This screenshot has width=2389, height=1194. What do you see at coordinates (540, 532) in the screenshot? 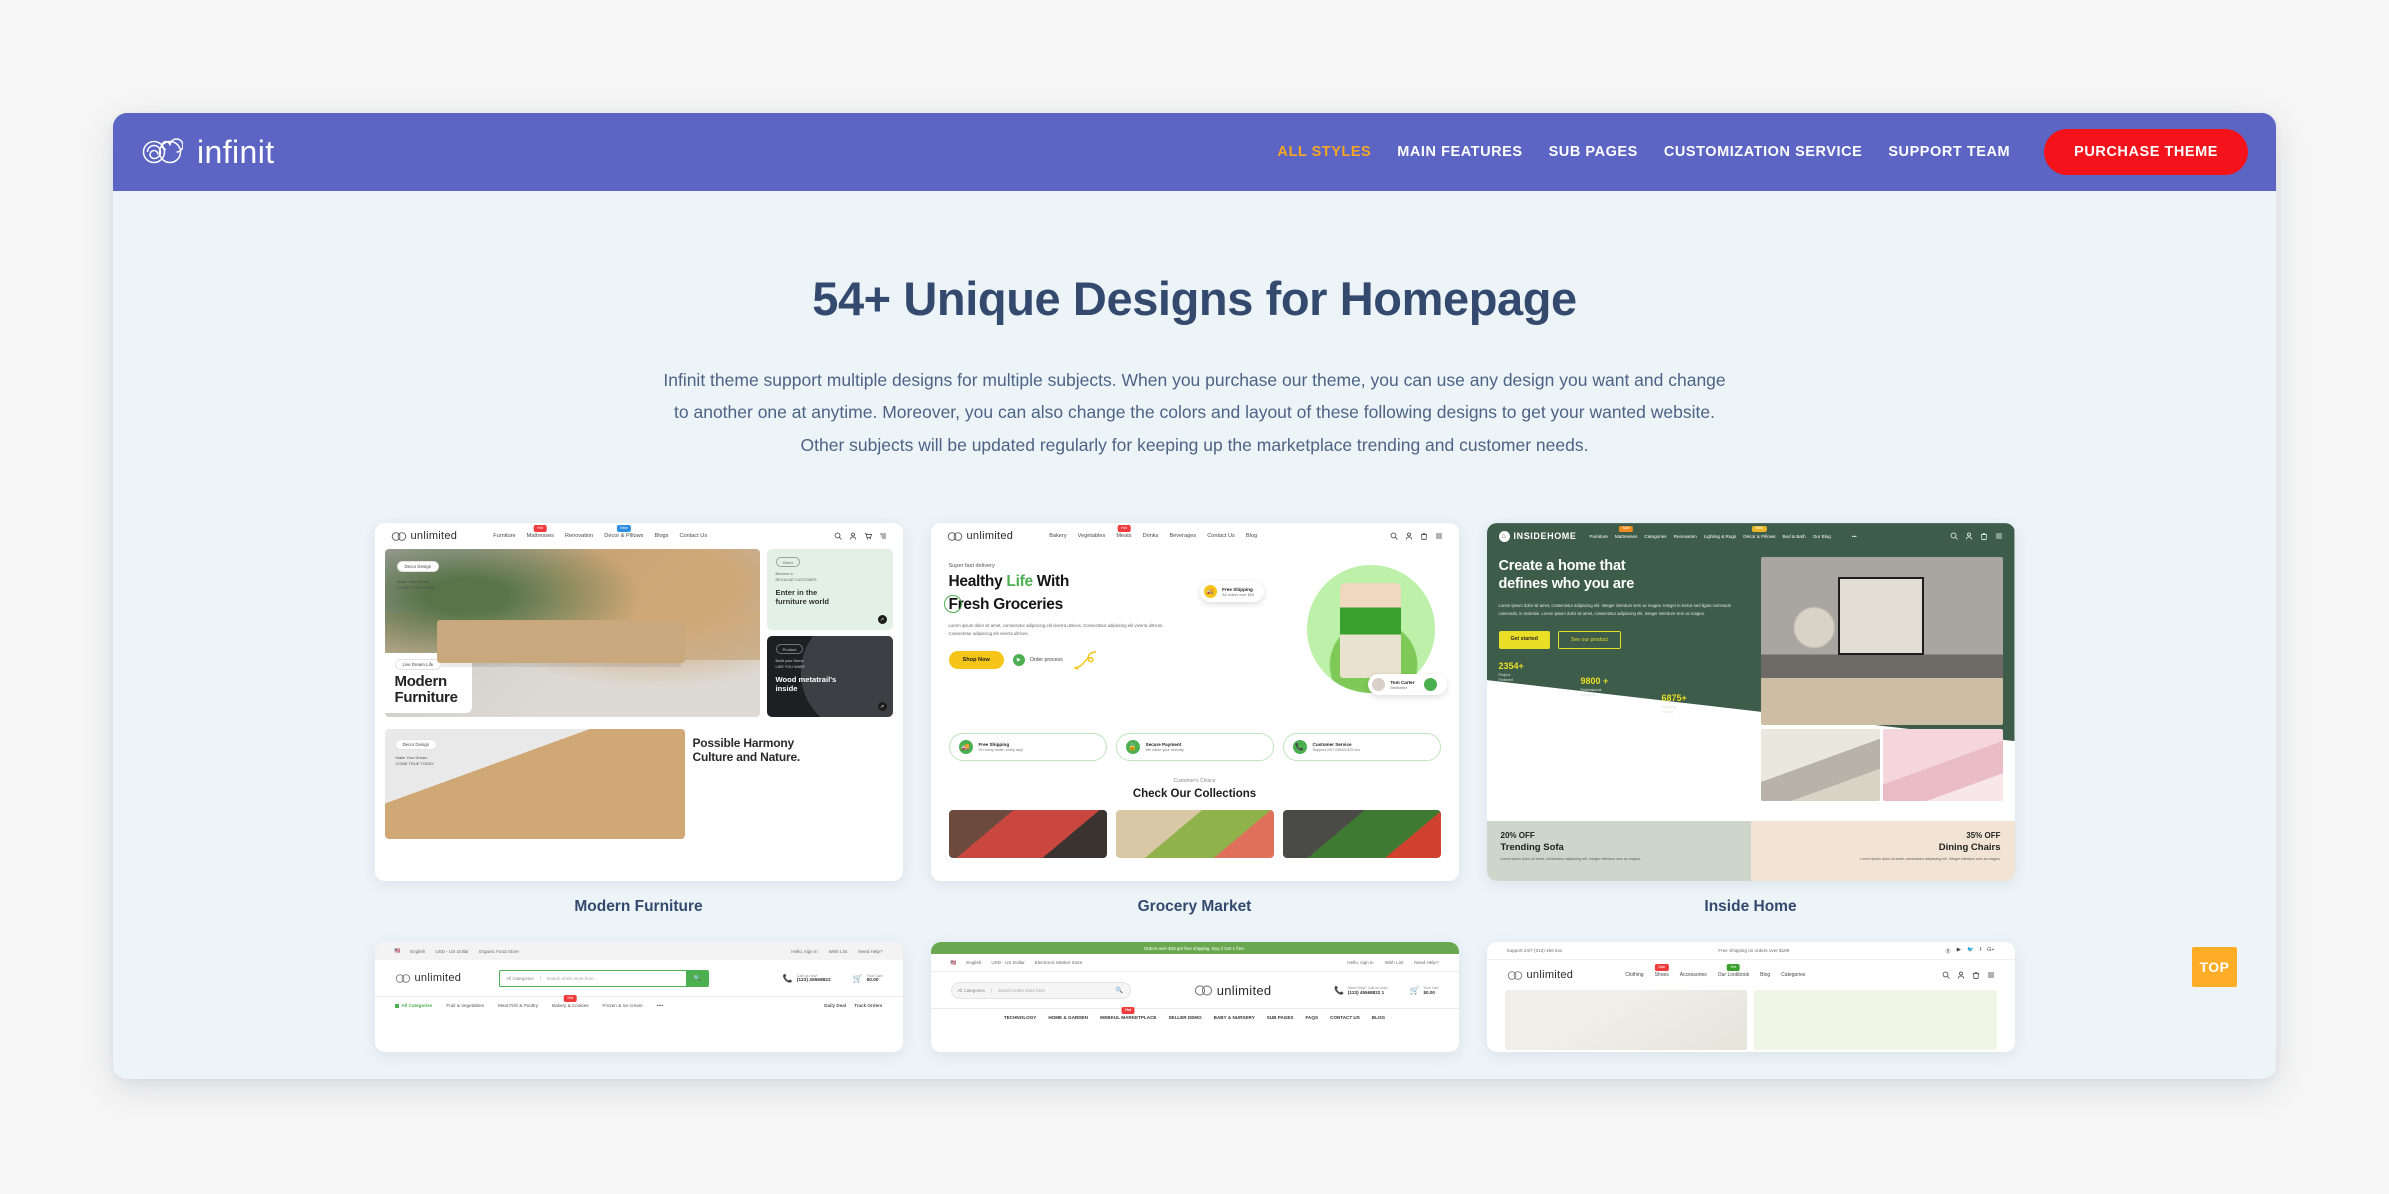
I see `mini-nav-item: Hot Mattresses` at bounding box center [540, 532].